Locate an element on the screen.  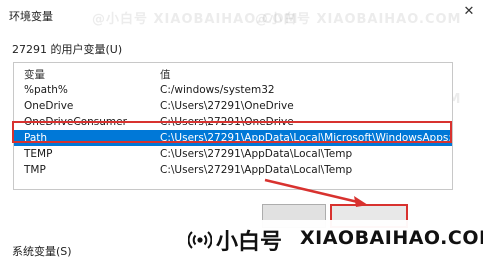
brand-name-en: XIAOBAIHAO.COM is located at coordinates (391, 238).